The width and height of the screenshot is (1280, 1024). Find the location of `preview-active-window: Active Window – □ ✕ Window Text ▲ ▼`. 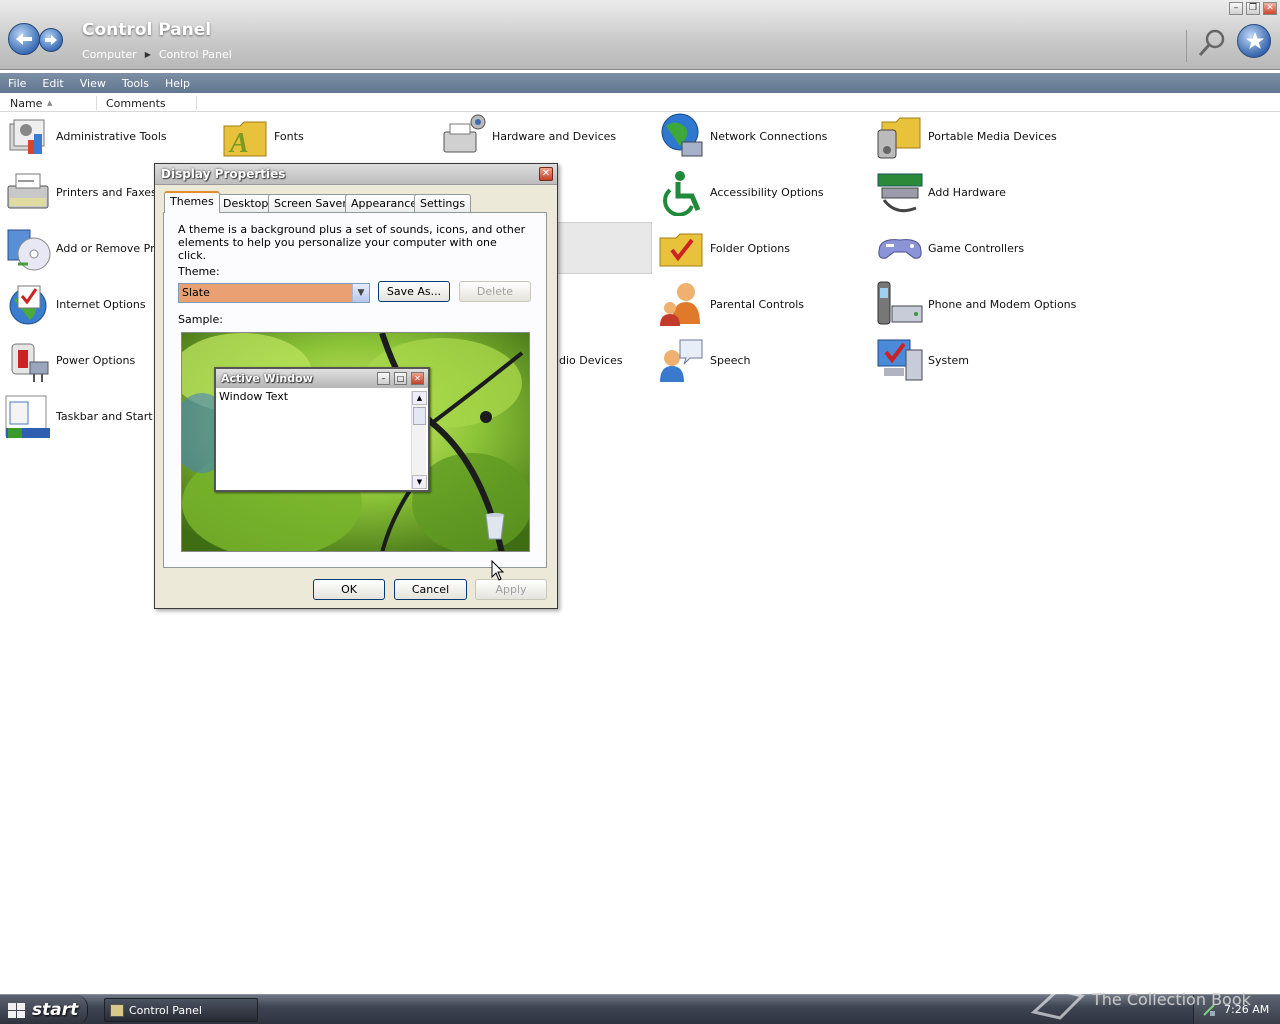

preview-active-window: Active Window – □ ✕ Window Text ▲ ▼ is located at coordinates (322, 429).